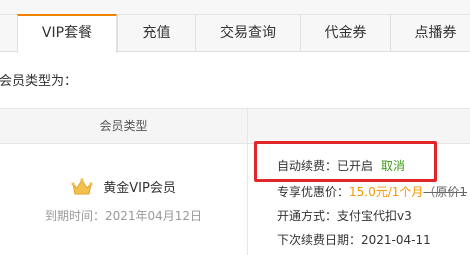 The width and height of the screenshot is (470, 255). What do you see at coordinates (344, 216) in the screenshot?
I see `pay-method: 开通方式：支付宝代扣v3` at bounding box center [344, 216].